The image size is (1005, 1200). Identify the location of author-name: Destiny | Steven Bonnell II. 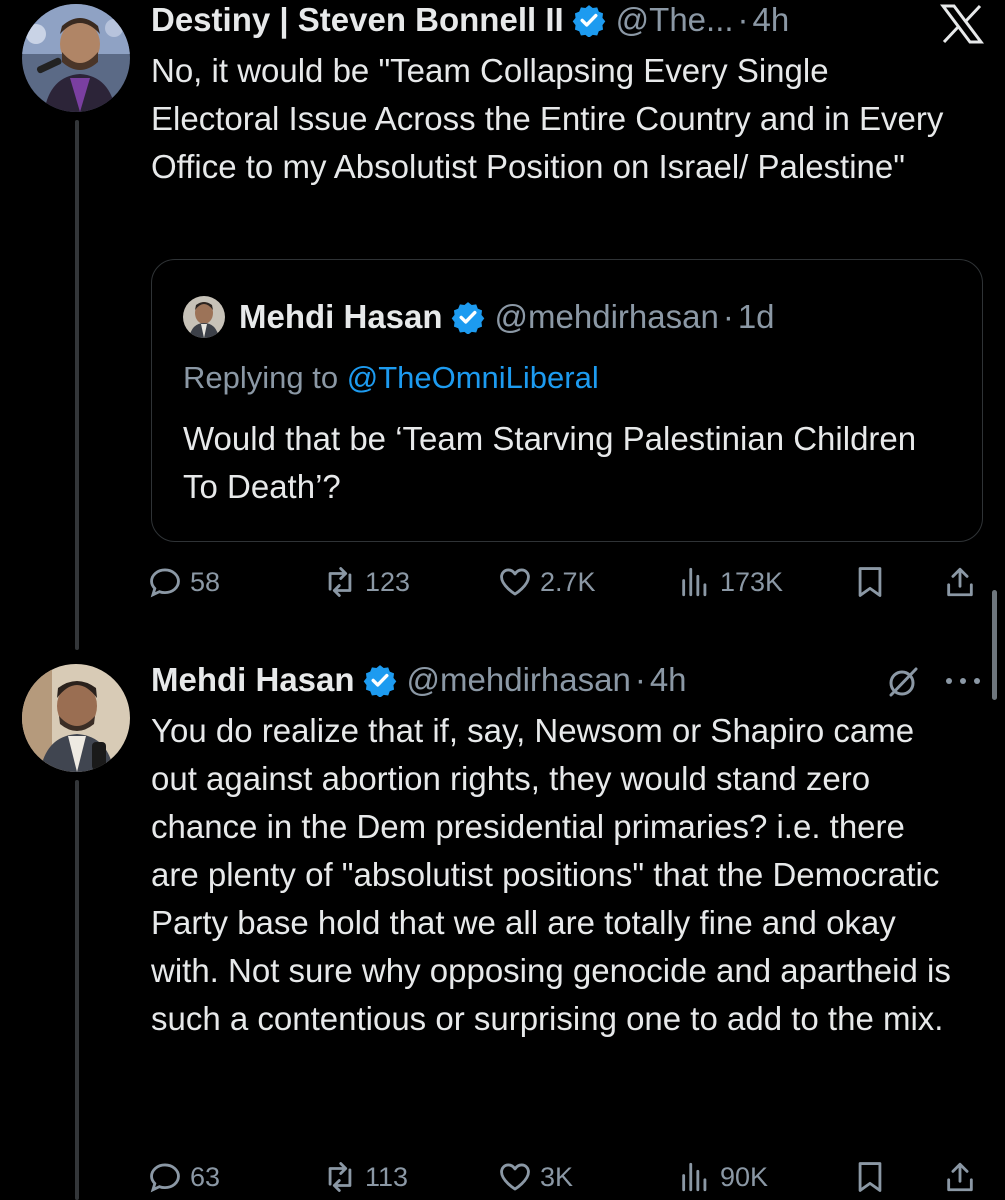
(357, 20).